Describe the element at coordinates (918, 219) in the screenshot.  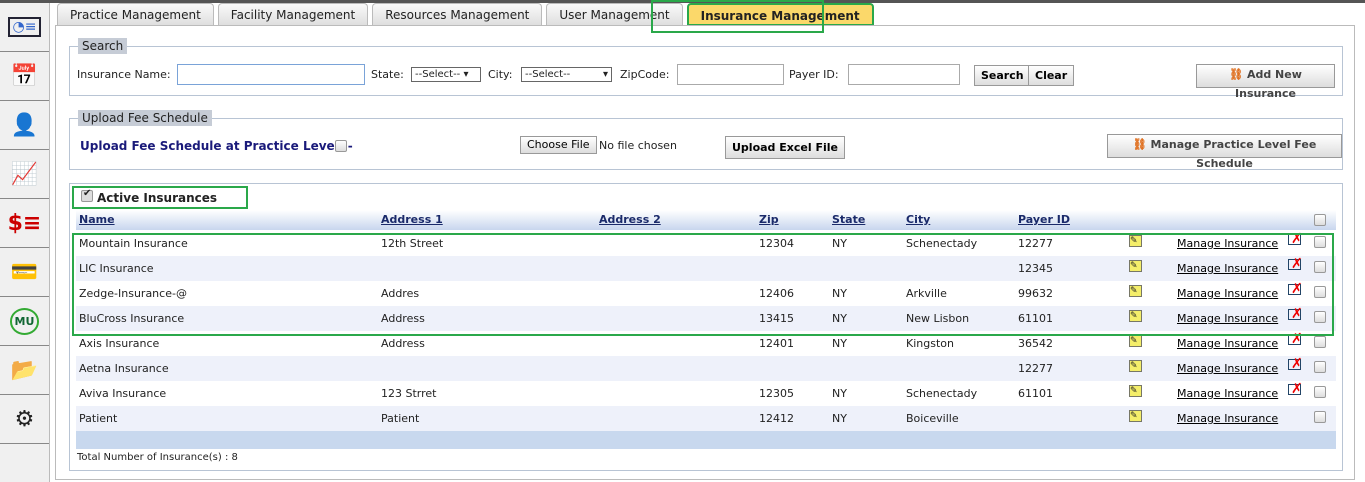
I see `column-header-city: City` at that location.